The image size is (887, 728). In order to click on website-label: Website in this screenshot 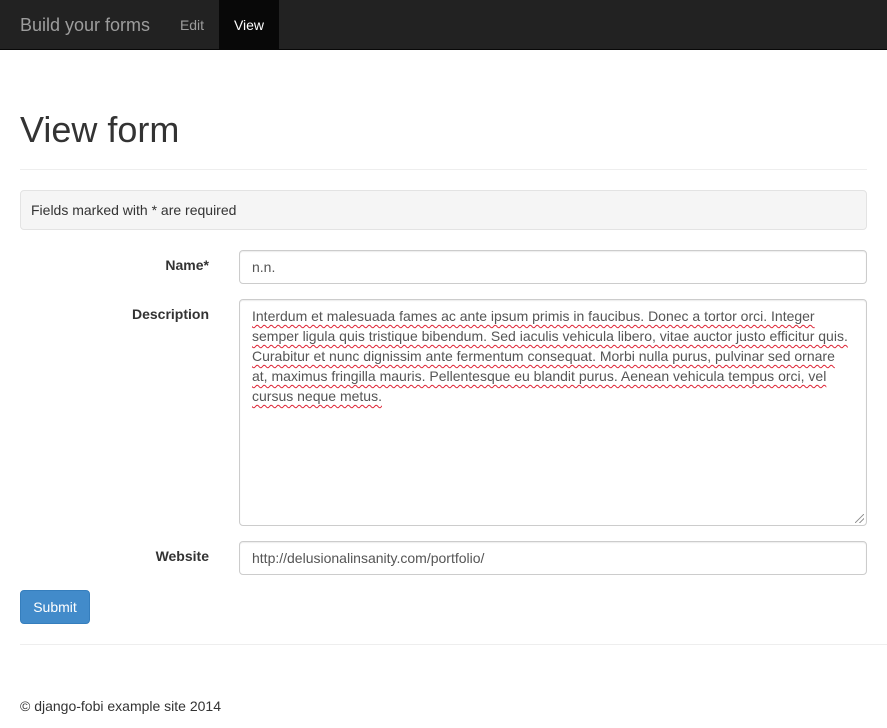, I will do `click(182, 556)`.